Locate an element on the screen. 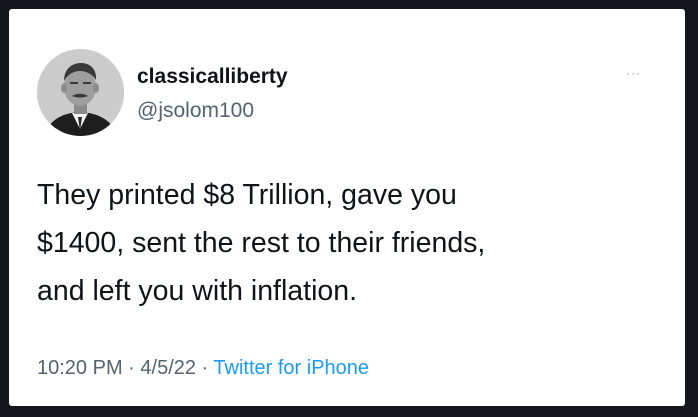 This screenshot has height=417, width=698. tweet-text-line: and left you with inflation. is located at coordinates (197, 291).